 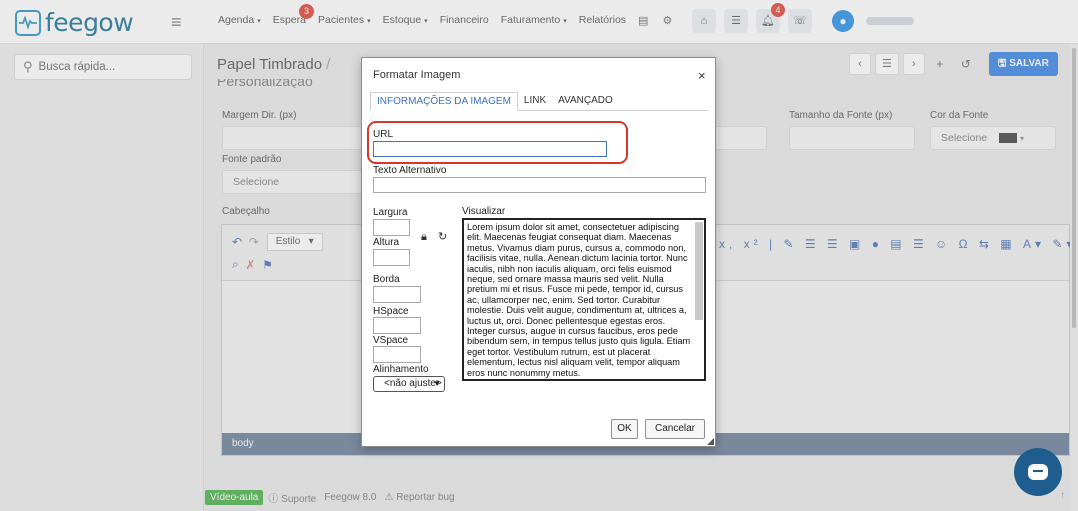 I want to click on chevron-down-icon: ▼, so click(x=437, y=383).